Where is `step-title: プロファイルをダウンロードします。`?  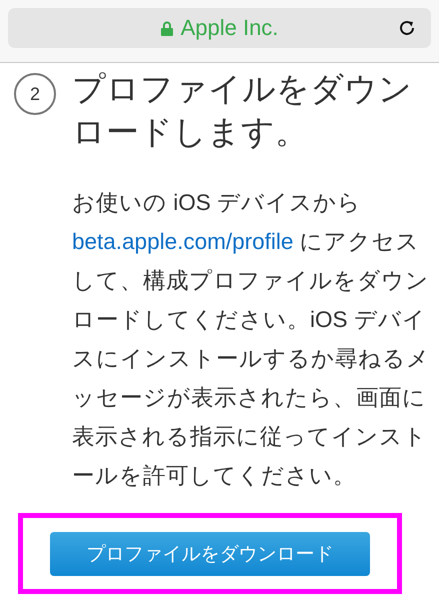 step-title: プロファイルをダウンロードします。 is located at coordinates (242, 110).